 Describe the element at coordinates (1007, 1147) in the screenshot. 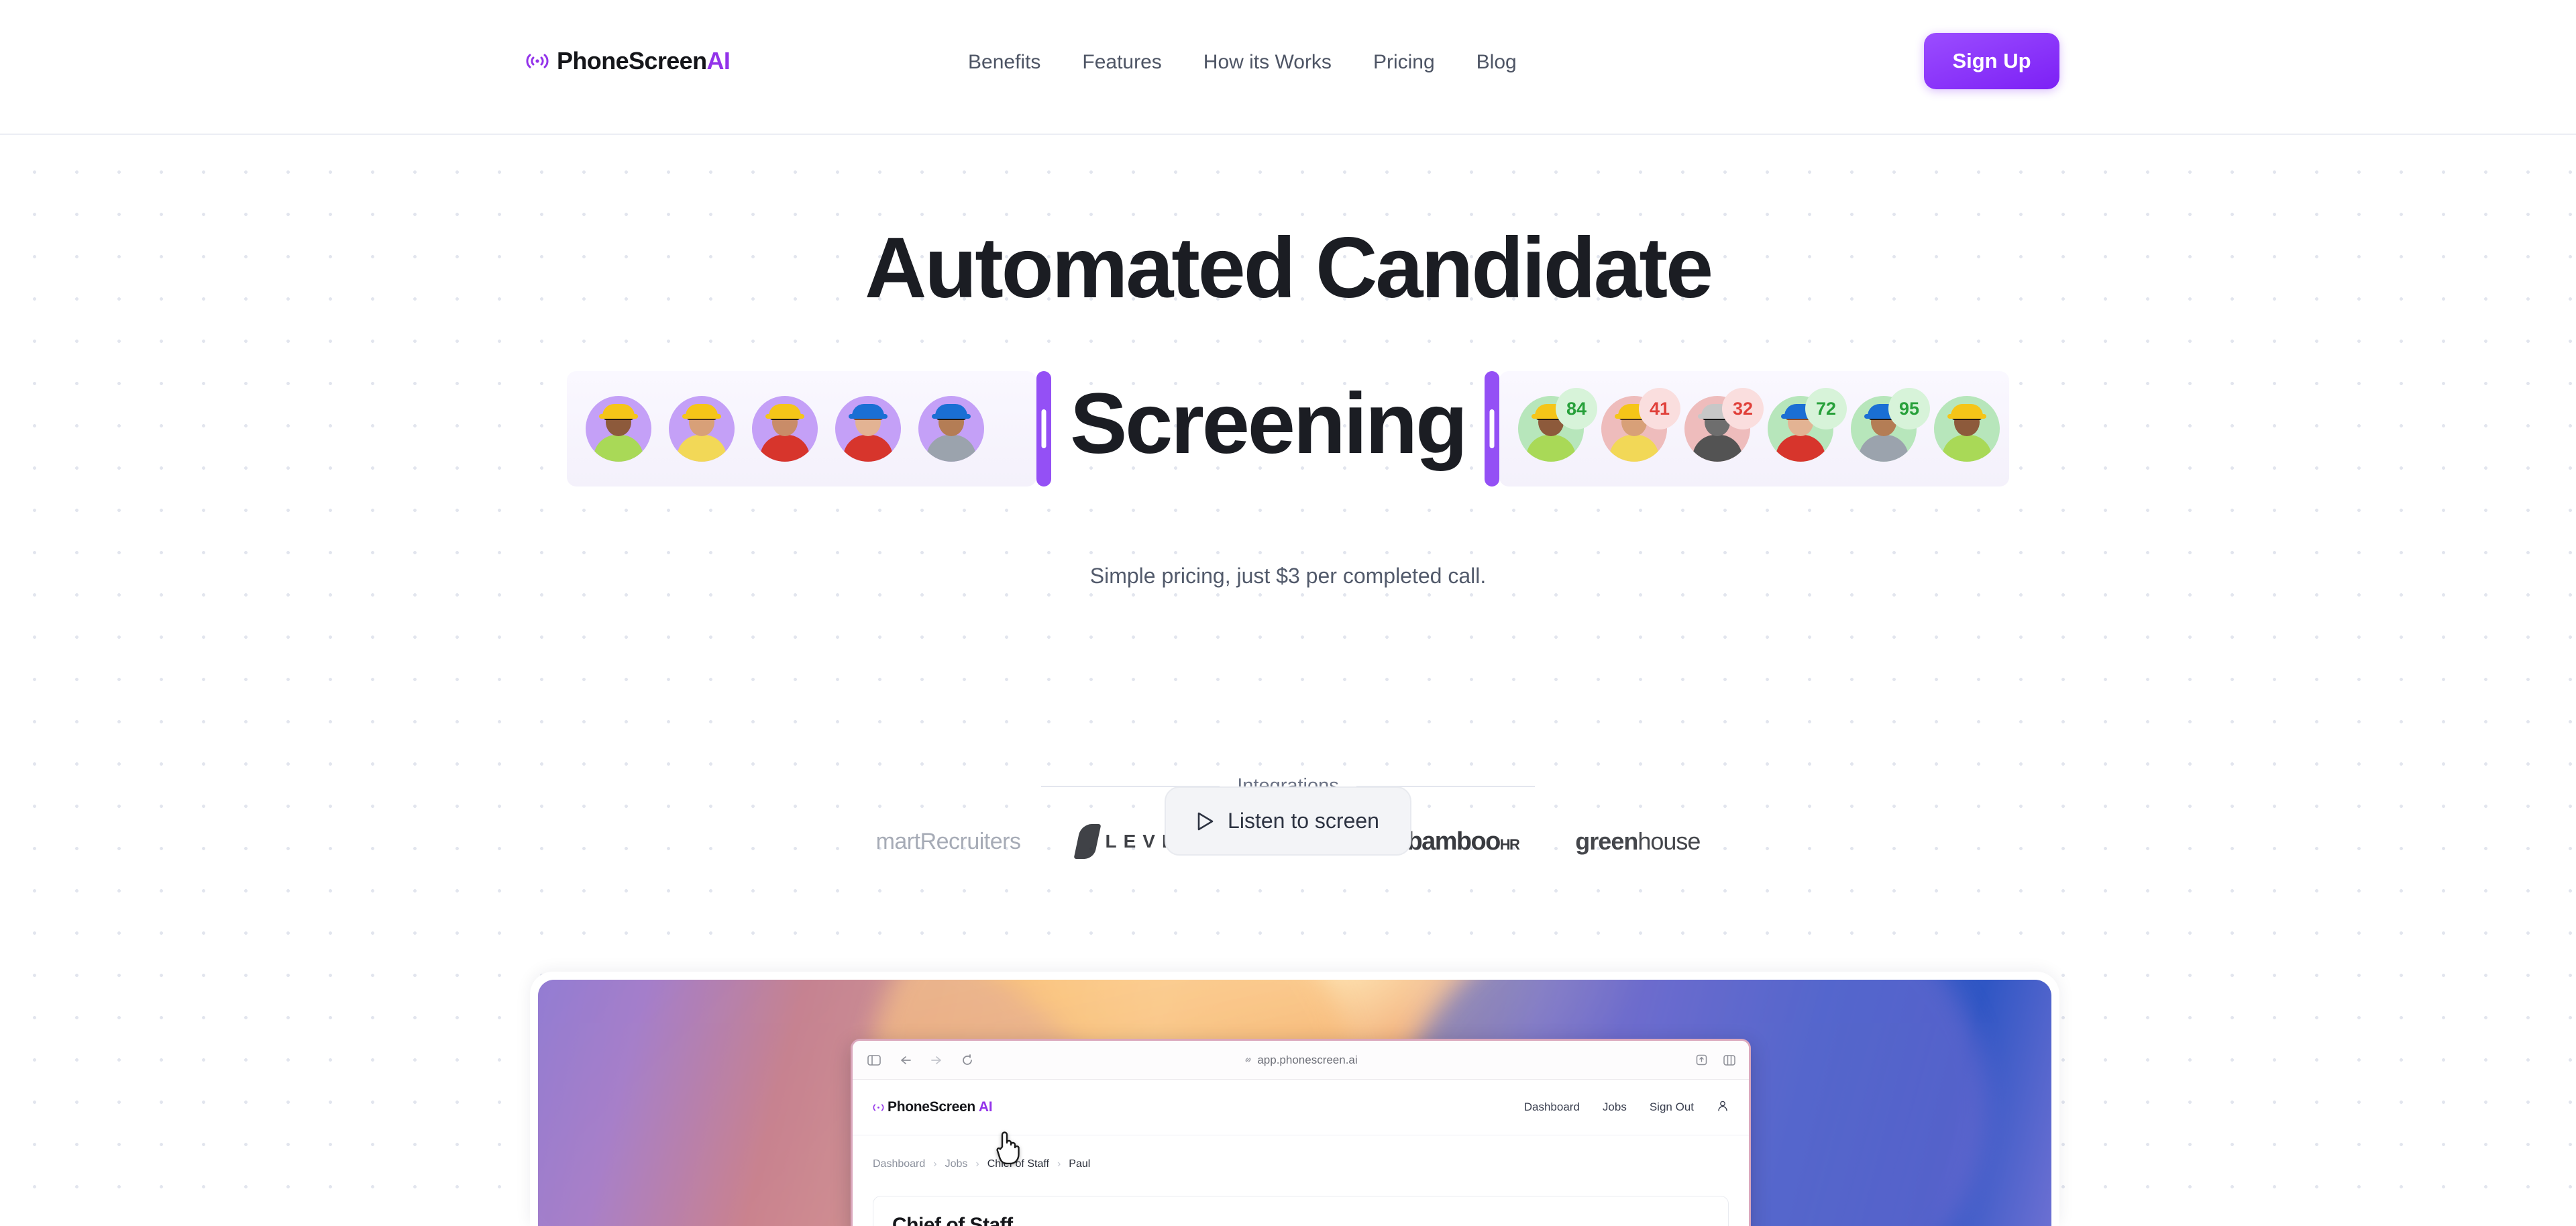

I see `hand-cursor-icon` at that location.